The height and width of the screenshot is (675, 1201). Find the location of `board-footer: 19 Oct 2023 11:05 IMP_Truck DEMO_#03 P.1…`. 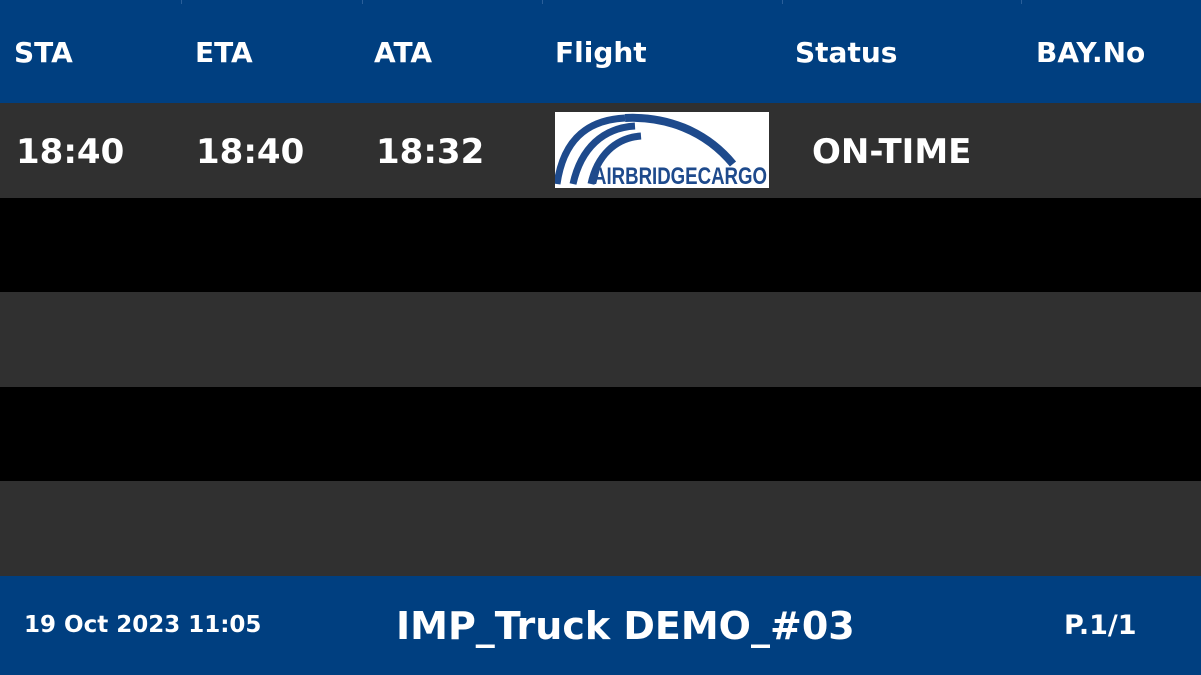

board-footer: 19 Oct 2023 11:05 IMP_Truck DEMO_#03 P.1… is located at coordinates (600, 625).